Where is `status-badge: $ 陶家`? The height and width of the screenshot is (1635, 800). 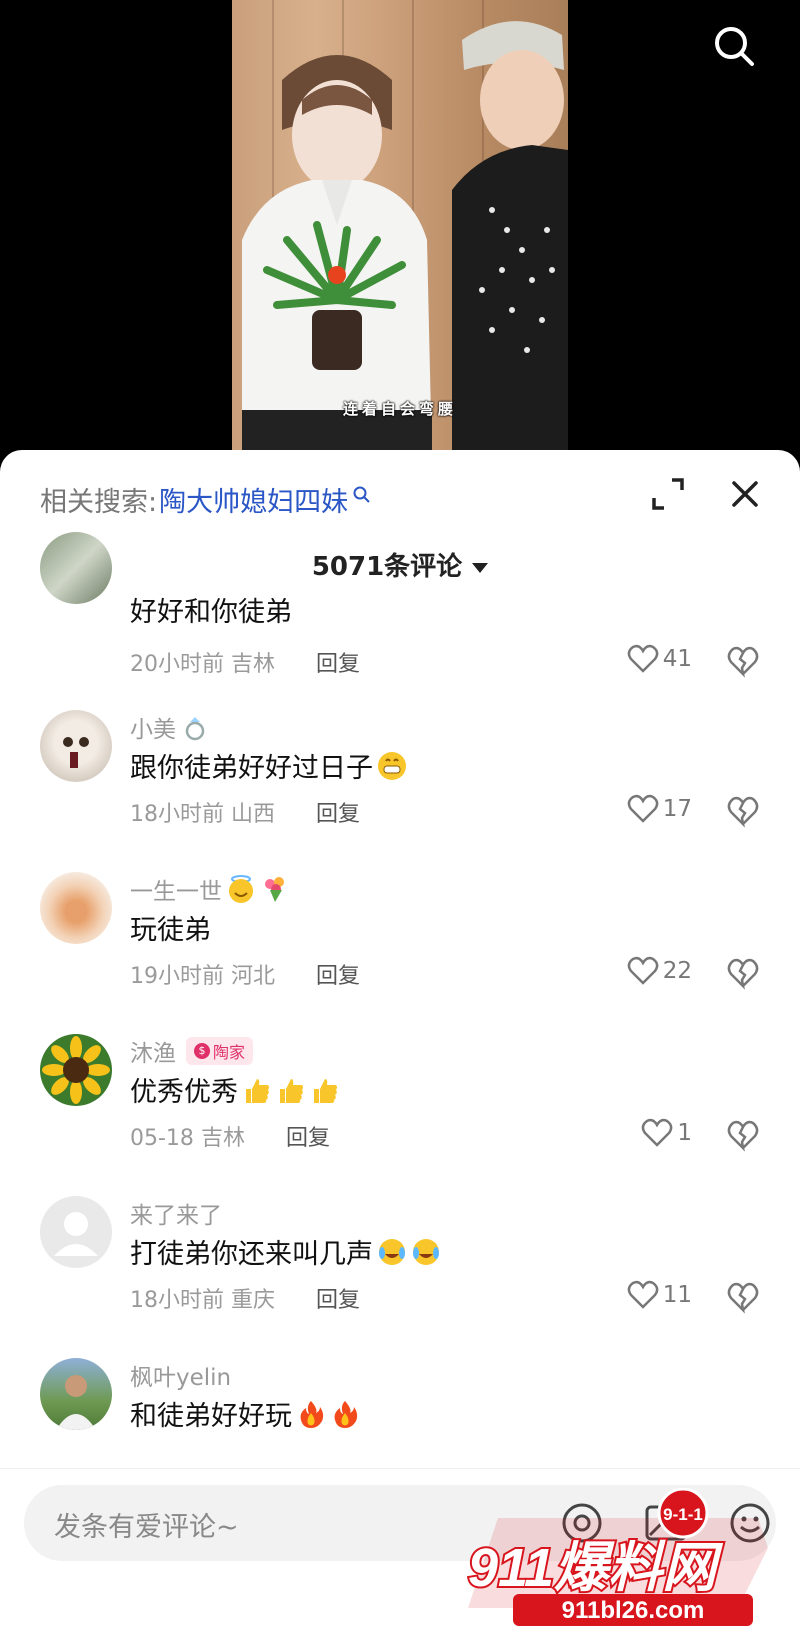 status-badge: $ 陶家 is located at coordinates (220, 1051).